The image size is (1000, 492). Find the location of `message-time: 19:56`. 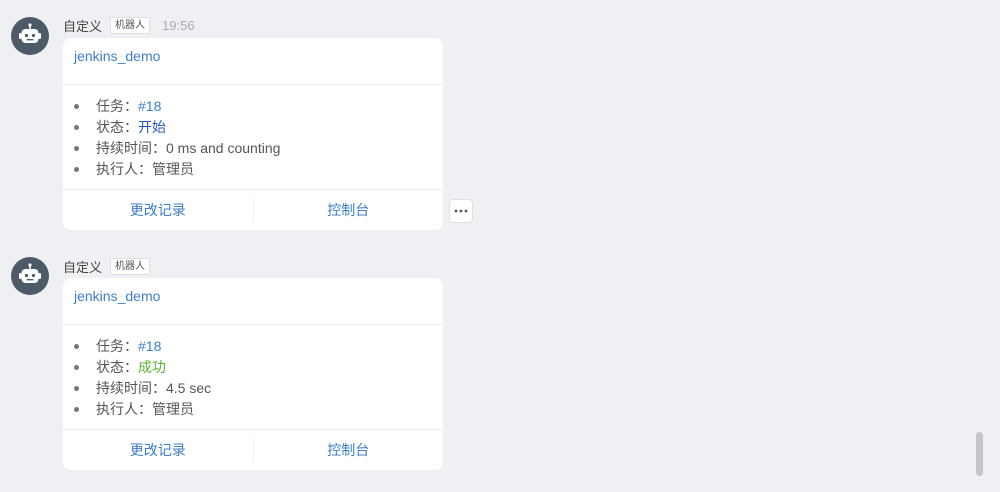

message-time: 19:56 is located at coordinates (178, 25).